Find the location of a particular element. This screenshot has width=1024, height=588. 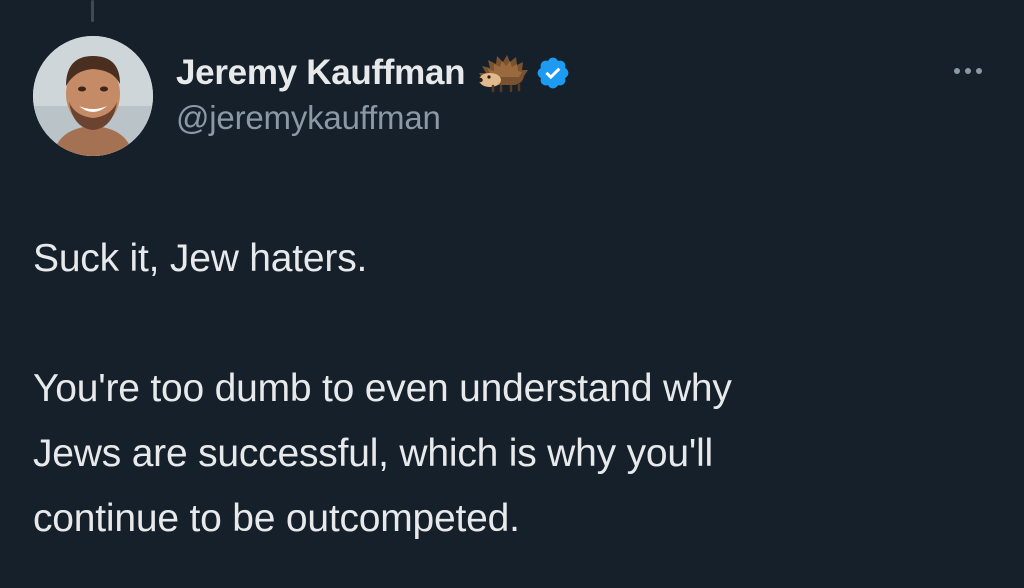

profile-photo is located at coordinates (93, 96).